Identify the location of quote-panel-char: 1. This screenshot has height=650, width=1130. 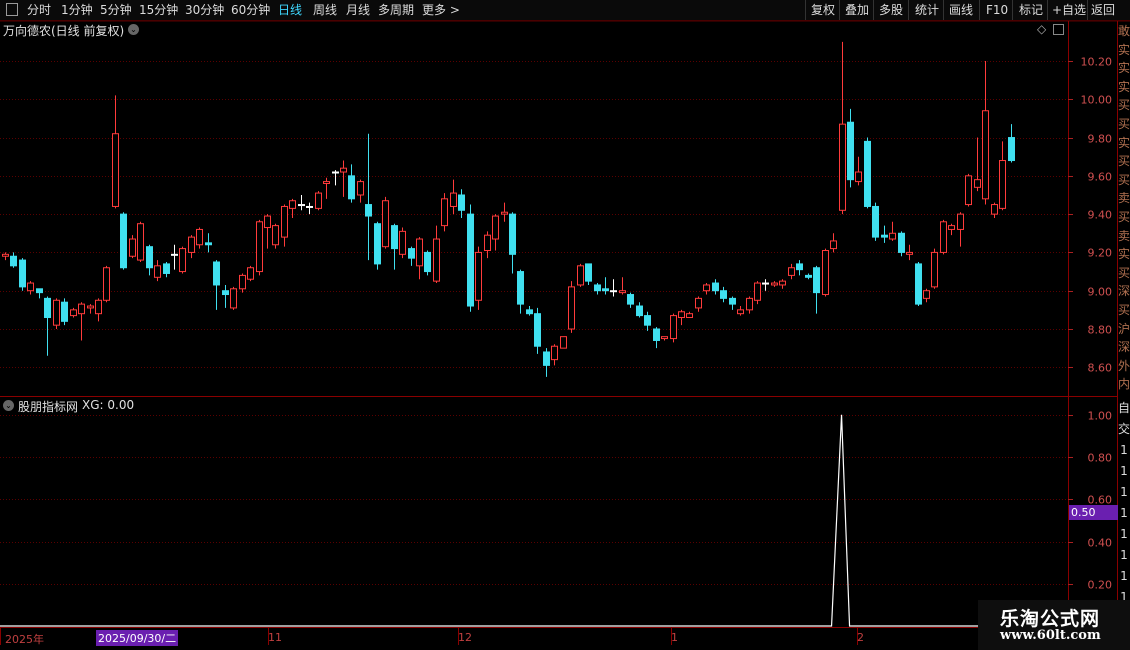
(1124, 534).